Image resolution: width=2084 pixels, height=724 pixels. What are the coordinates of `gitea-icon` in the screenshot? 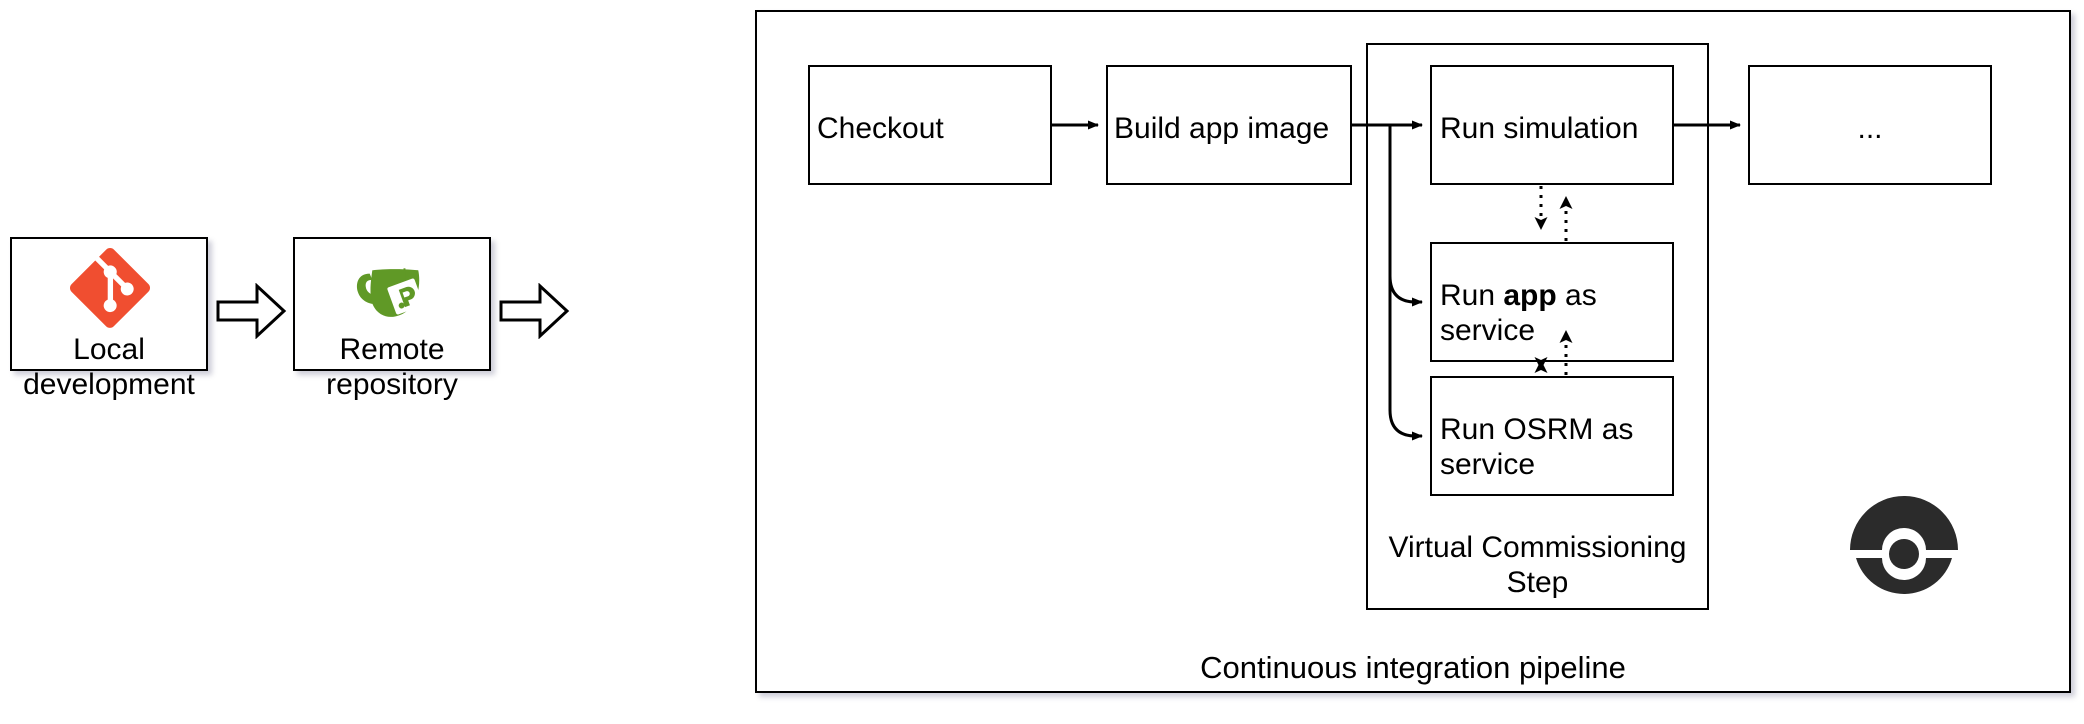 It's located at (392, 288).